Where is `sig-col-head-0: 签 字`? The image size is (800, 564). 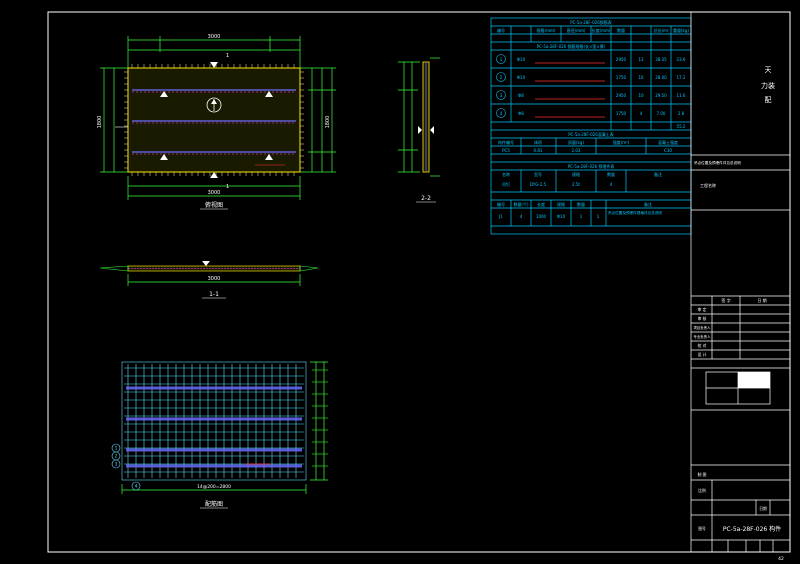 sig-col-head-0: 签 字 is located at coordinates (725, 300).